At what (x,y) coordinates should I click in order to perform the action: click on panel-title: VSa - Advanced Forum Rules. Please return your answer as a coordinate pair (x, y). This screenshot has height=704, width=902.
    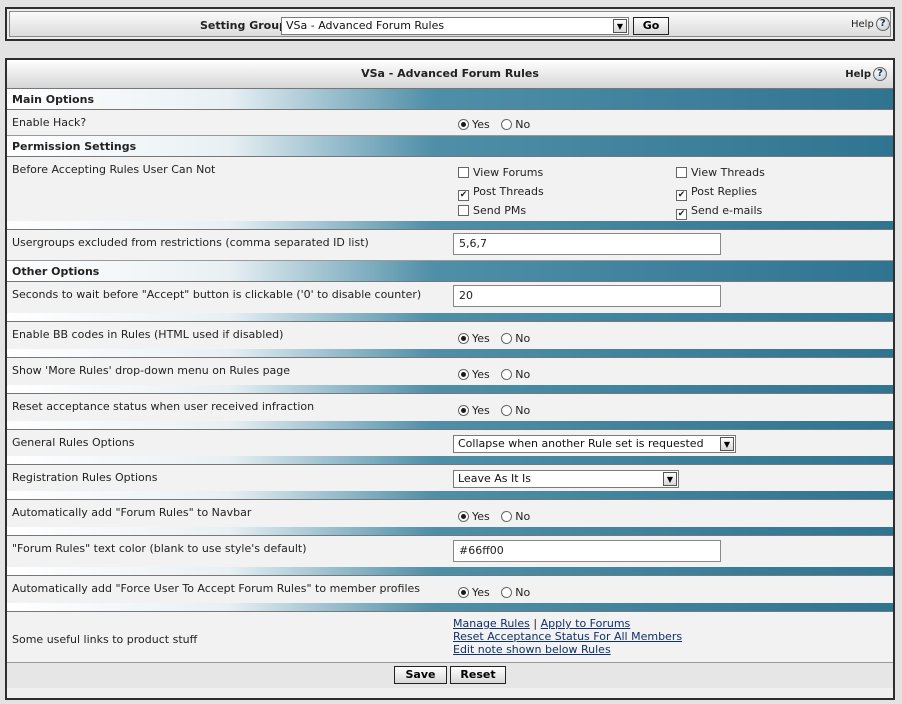
    Looking at the image, I should click on (450, 73).